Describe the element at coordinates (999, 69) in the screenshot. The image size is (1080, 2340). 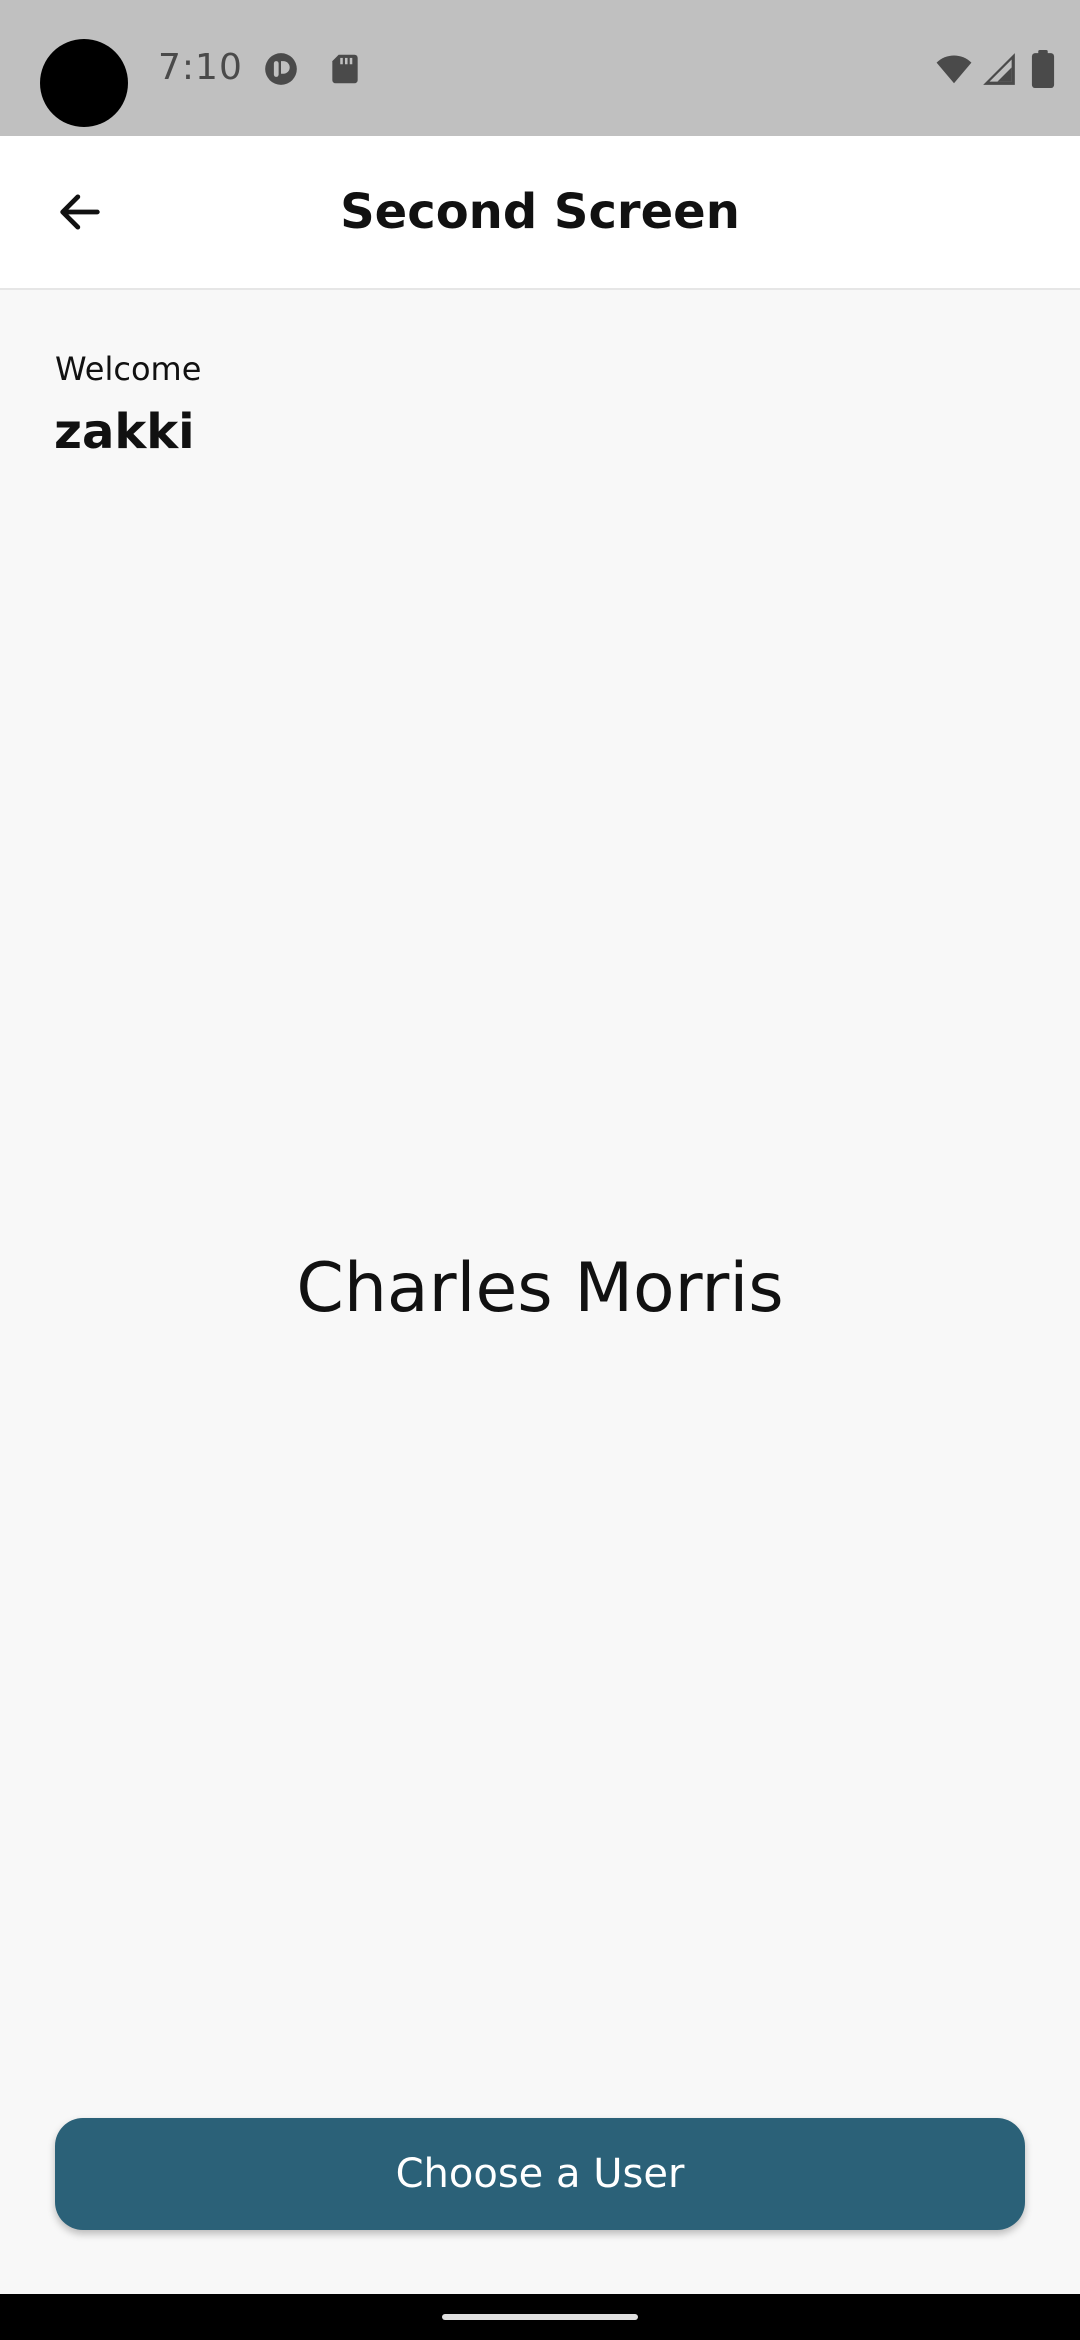
I see `signal-icon` at that location.